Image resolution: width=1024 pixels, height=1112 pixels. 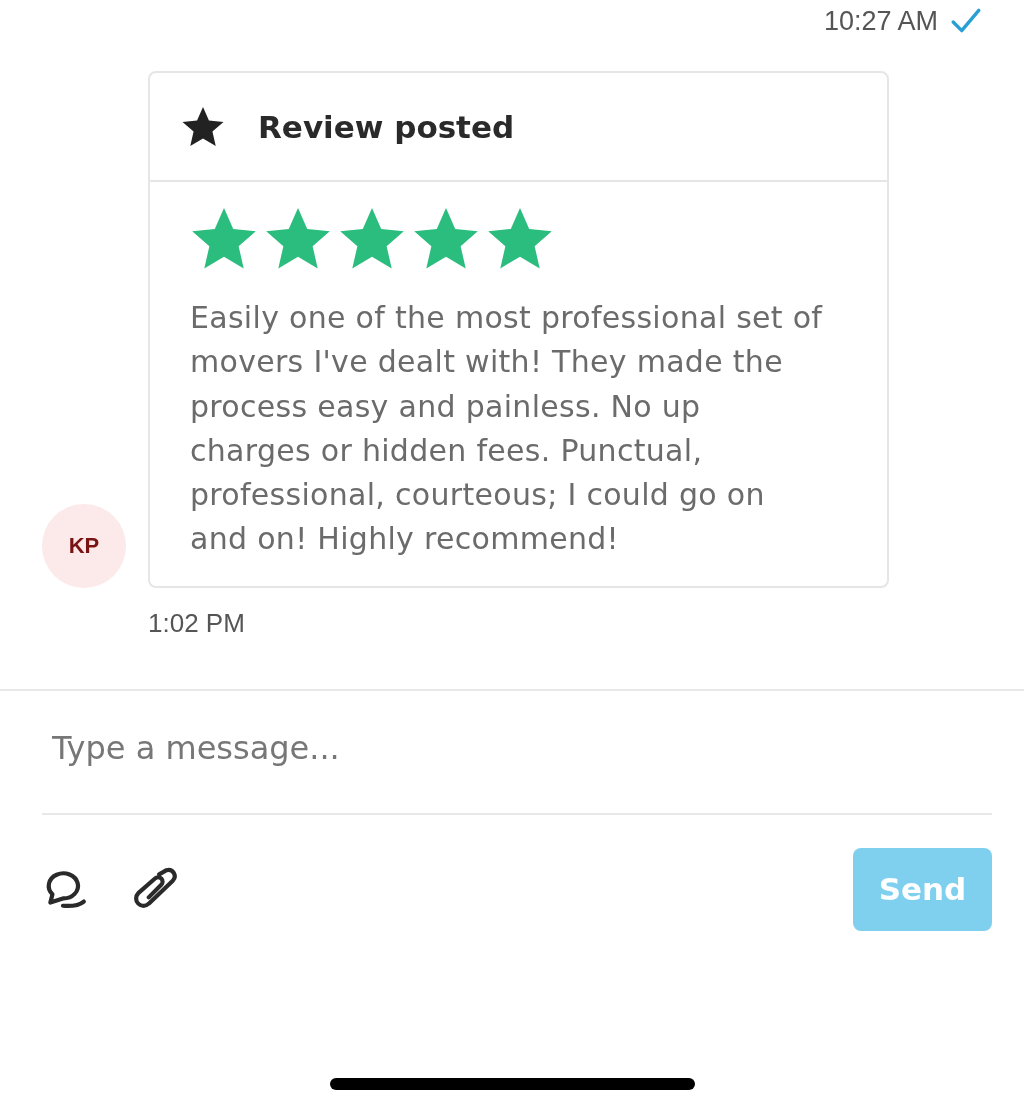 What do you see at coordinates (84, 545) in the screenshot?
I see `avatar: KP` at bounding box center [84, 545].